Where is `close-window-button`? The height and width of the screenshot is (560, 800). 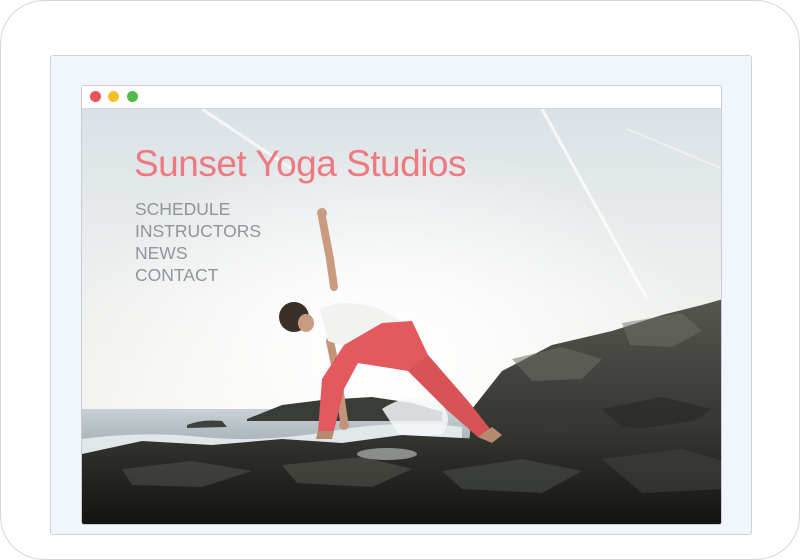 close-window-button is located at coordinates (95, 96).